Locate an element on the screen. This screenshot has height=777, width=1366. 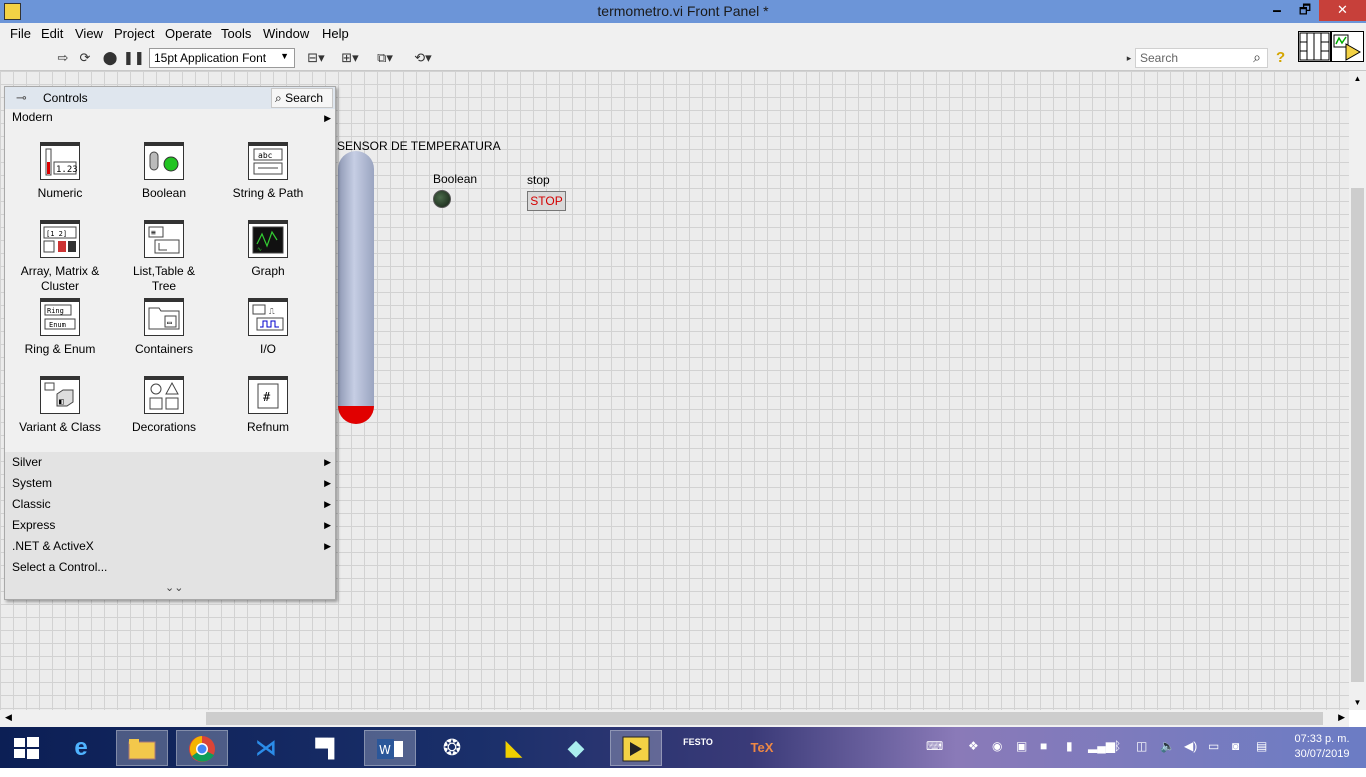
palette-category-dotnet-activex: .NET & ActiveX ▶ is located at coordinates (170, 546).